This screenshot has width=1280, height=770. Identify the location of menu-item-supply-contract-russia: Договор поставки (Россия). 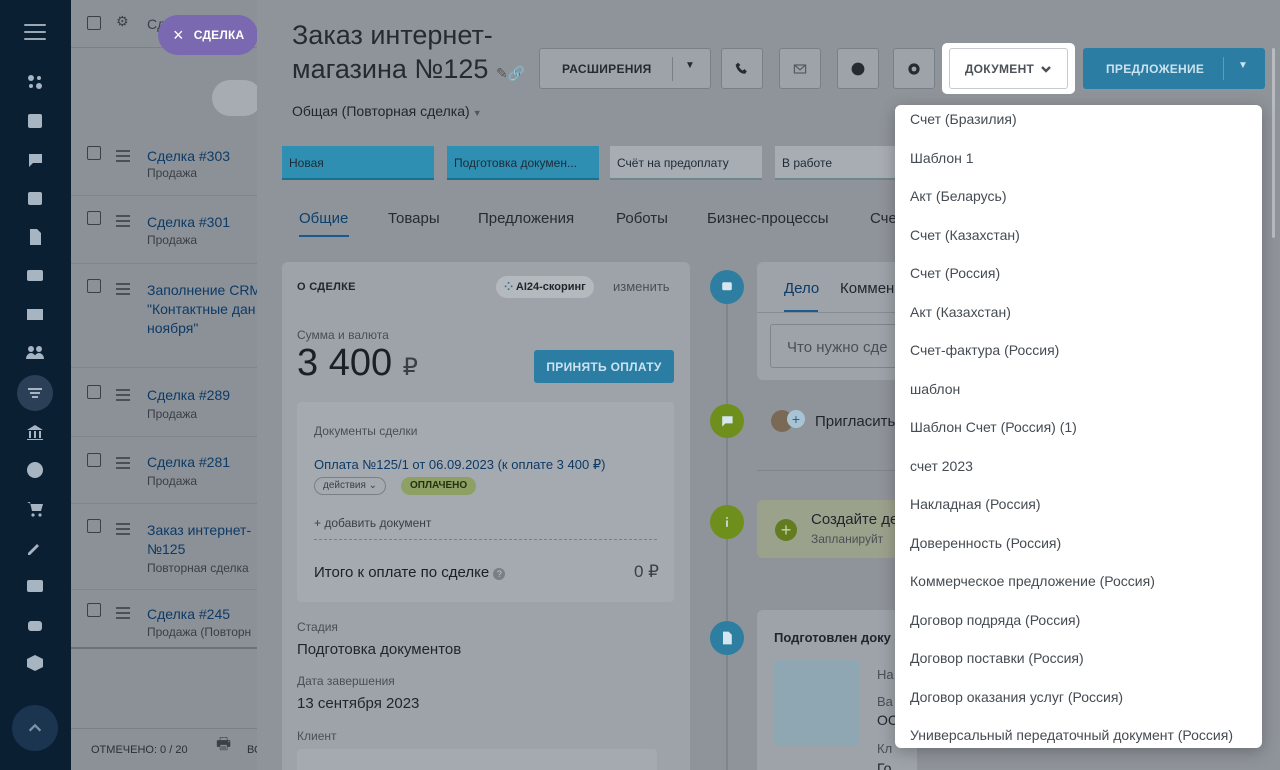
(997, 667).